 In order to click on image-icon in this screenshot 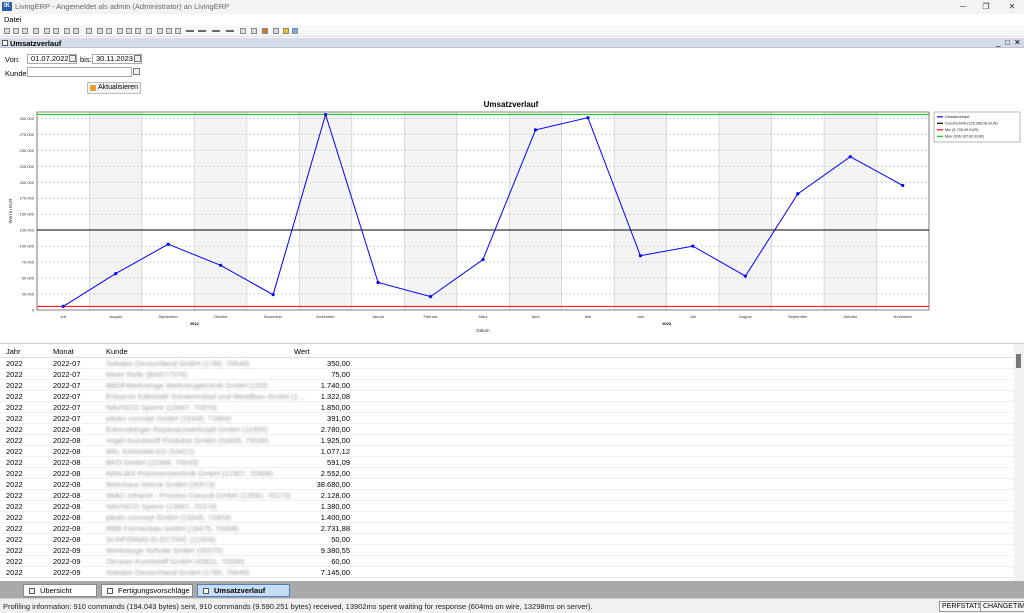, I will do `click(276, 31)`.